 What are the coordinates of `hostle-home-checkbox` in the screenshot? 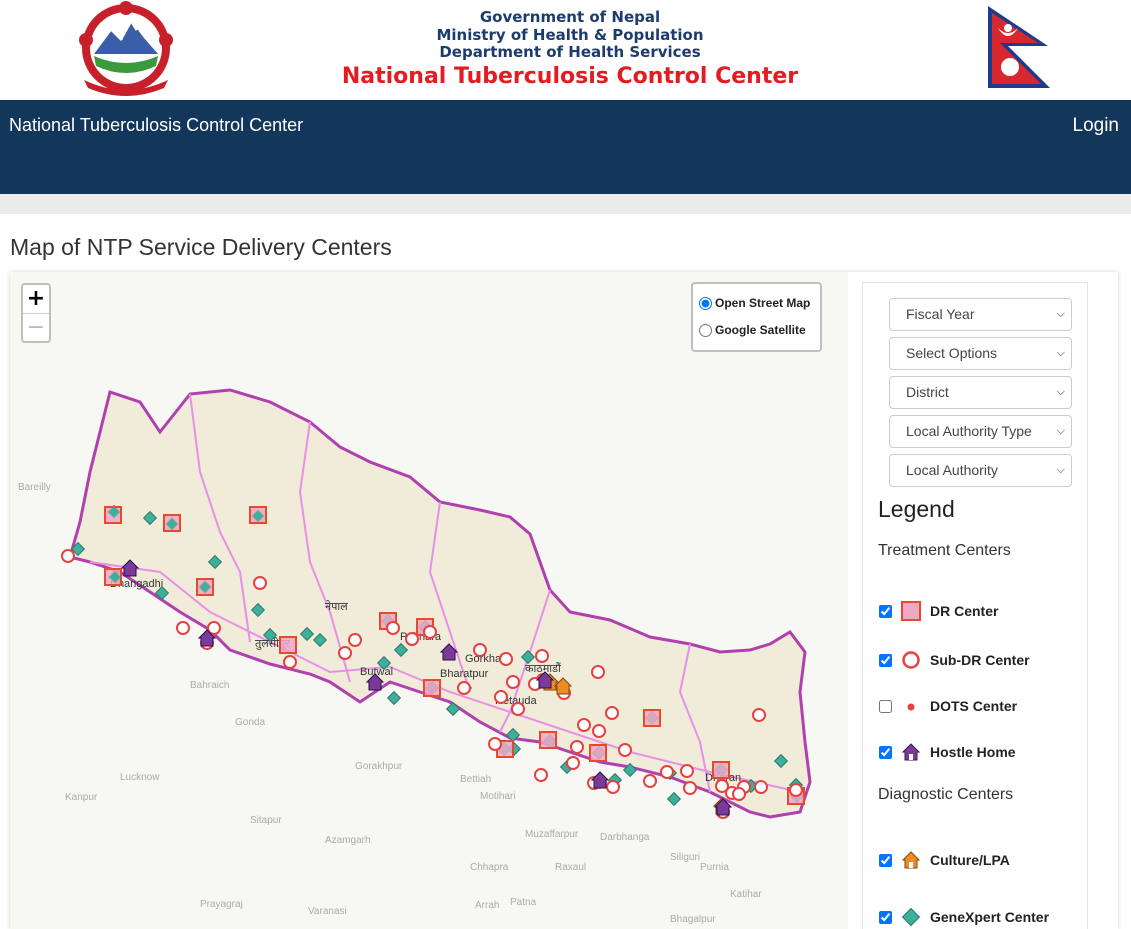 It's located at (885, 752).